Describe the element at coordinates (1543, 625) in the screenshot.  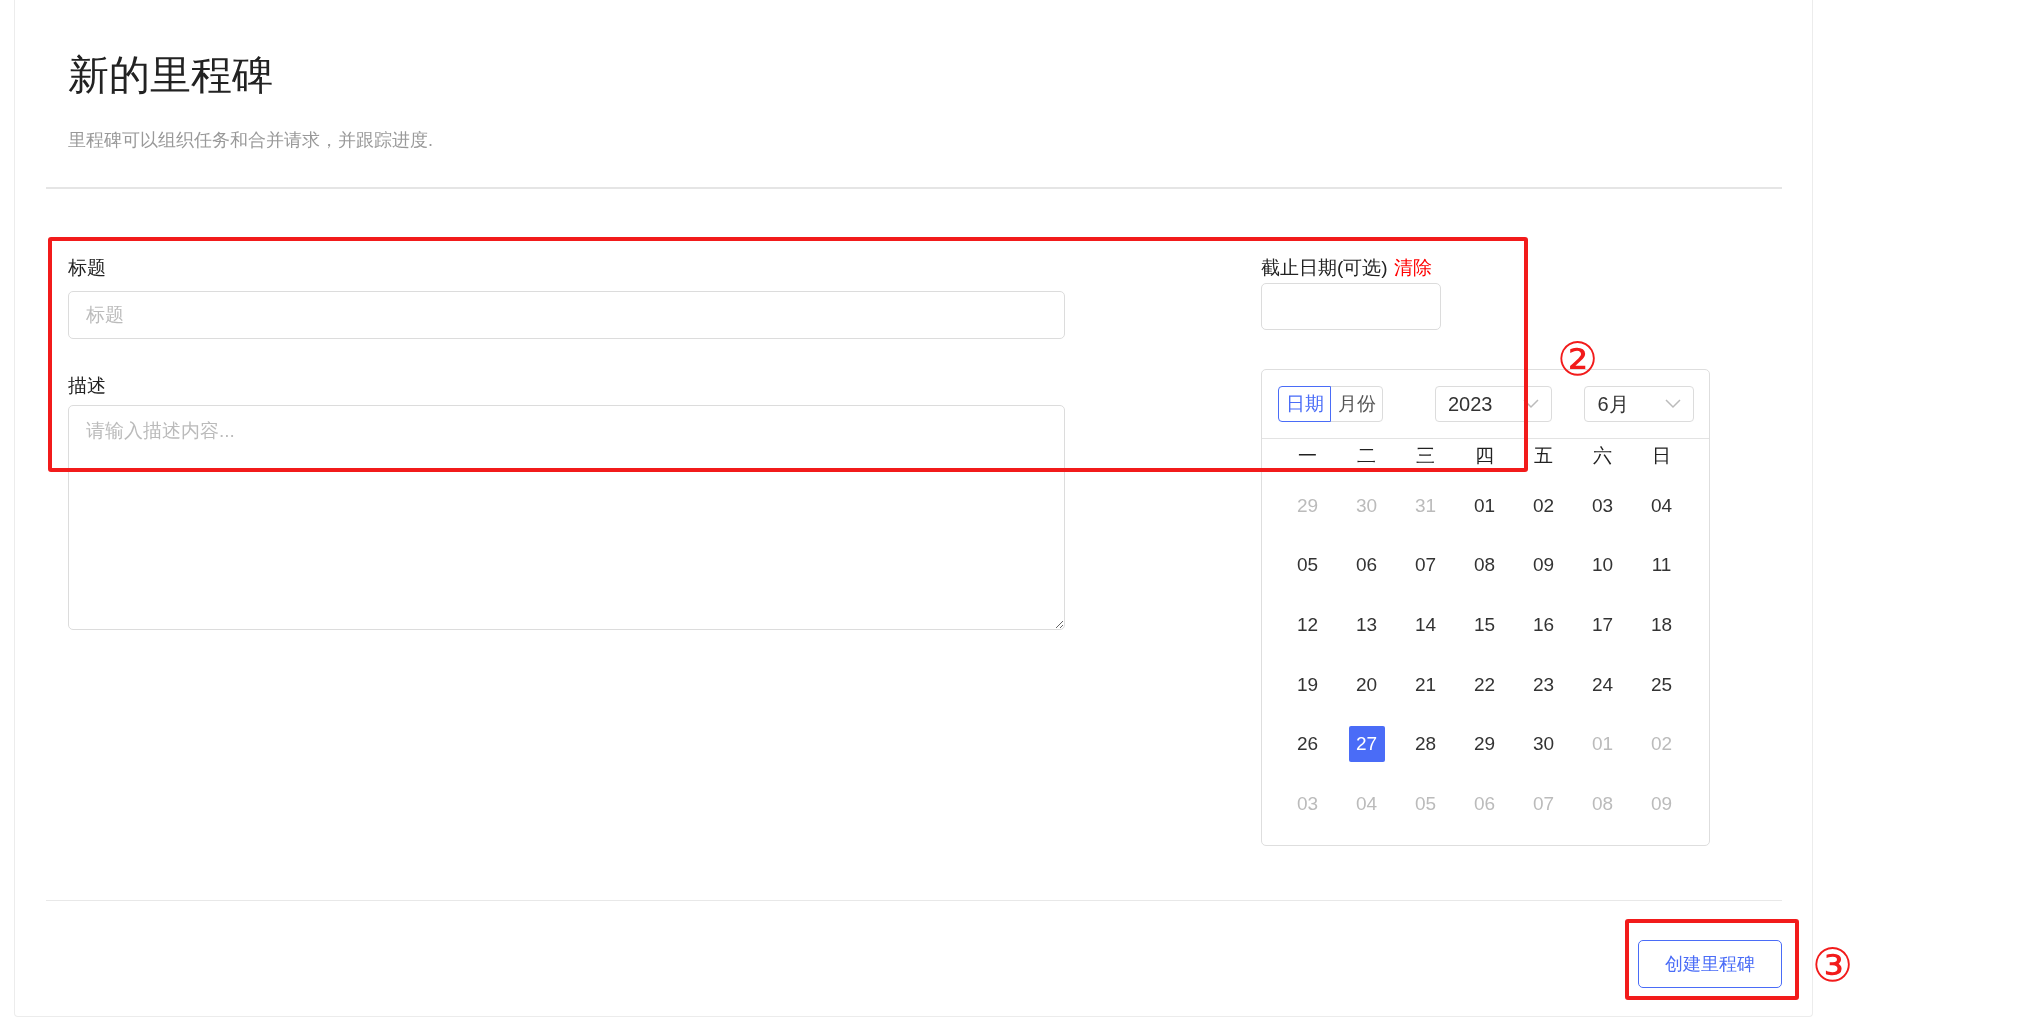
I see `calendar-day: 16` at that location.